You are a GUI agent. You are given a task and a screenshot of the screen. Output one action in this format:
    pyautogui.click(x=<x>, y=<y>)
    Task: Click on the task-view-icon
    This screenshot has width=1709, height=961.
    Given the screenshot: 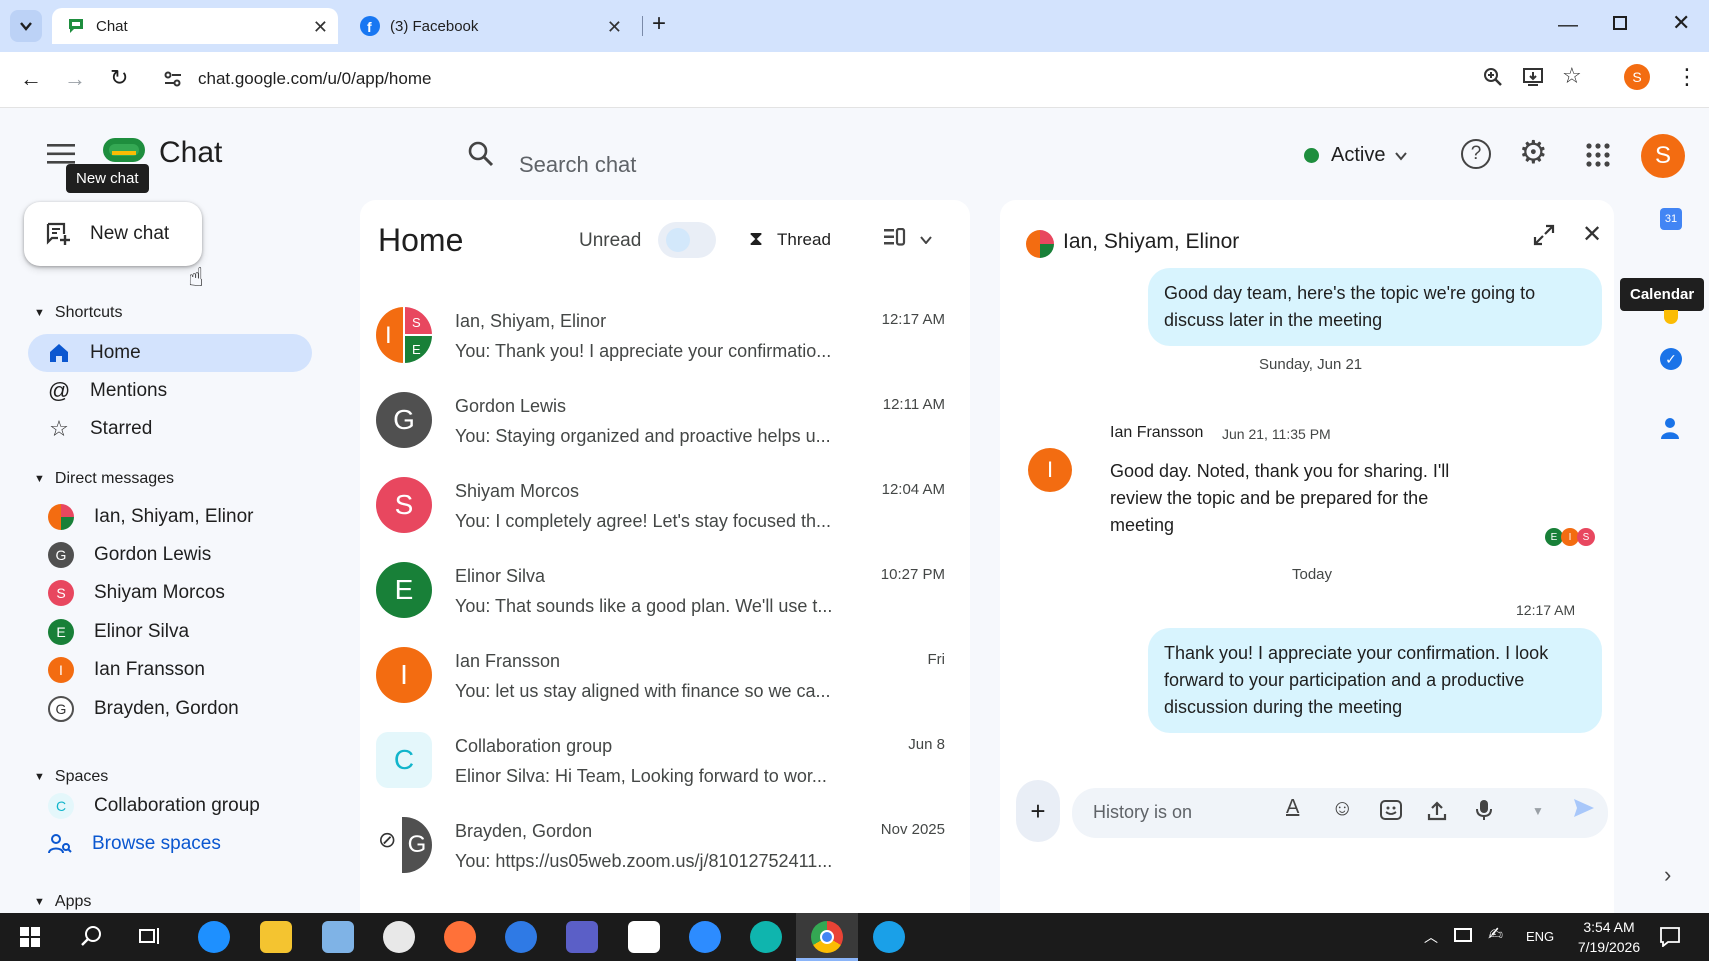 What is the action you would take?
    pyautogui.click(x=150, y=936)
    